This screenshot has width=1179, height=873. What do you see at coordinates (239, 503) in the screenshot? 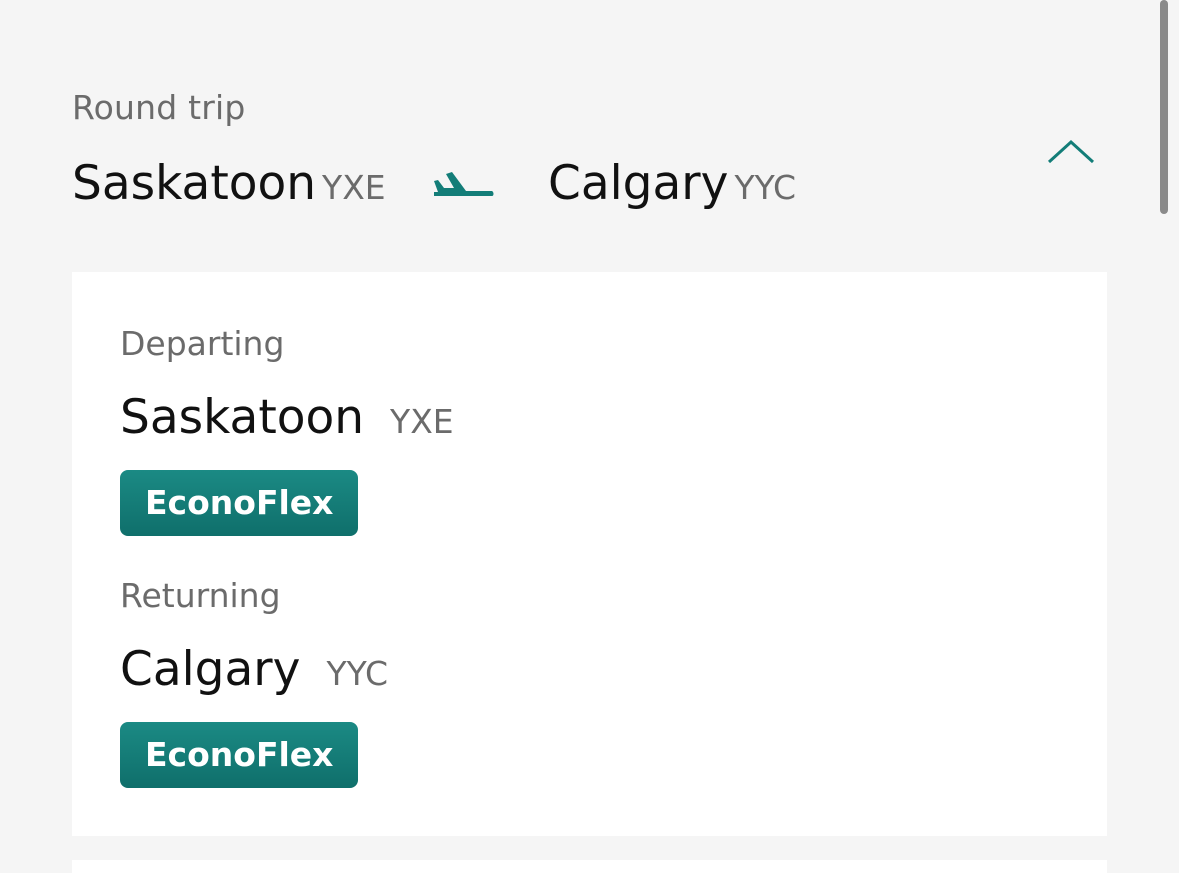
I see `departing-fare-badge: EconoFlex` at bounding box center [239, 503].